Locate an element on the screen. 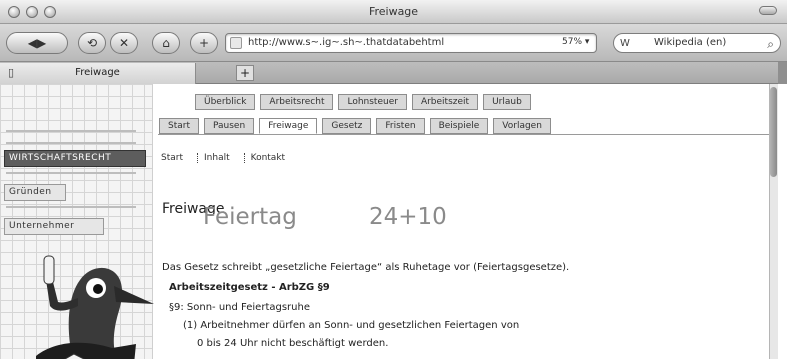 The image size is (787, 359). holiday-heading: Feiertag is located at coordinates (250, 217).